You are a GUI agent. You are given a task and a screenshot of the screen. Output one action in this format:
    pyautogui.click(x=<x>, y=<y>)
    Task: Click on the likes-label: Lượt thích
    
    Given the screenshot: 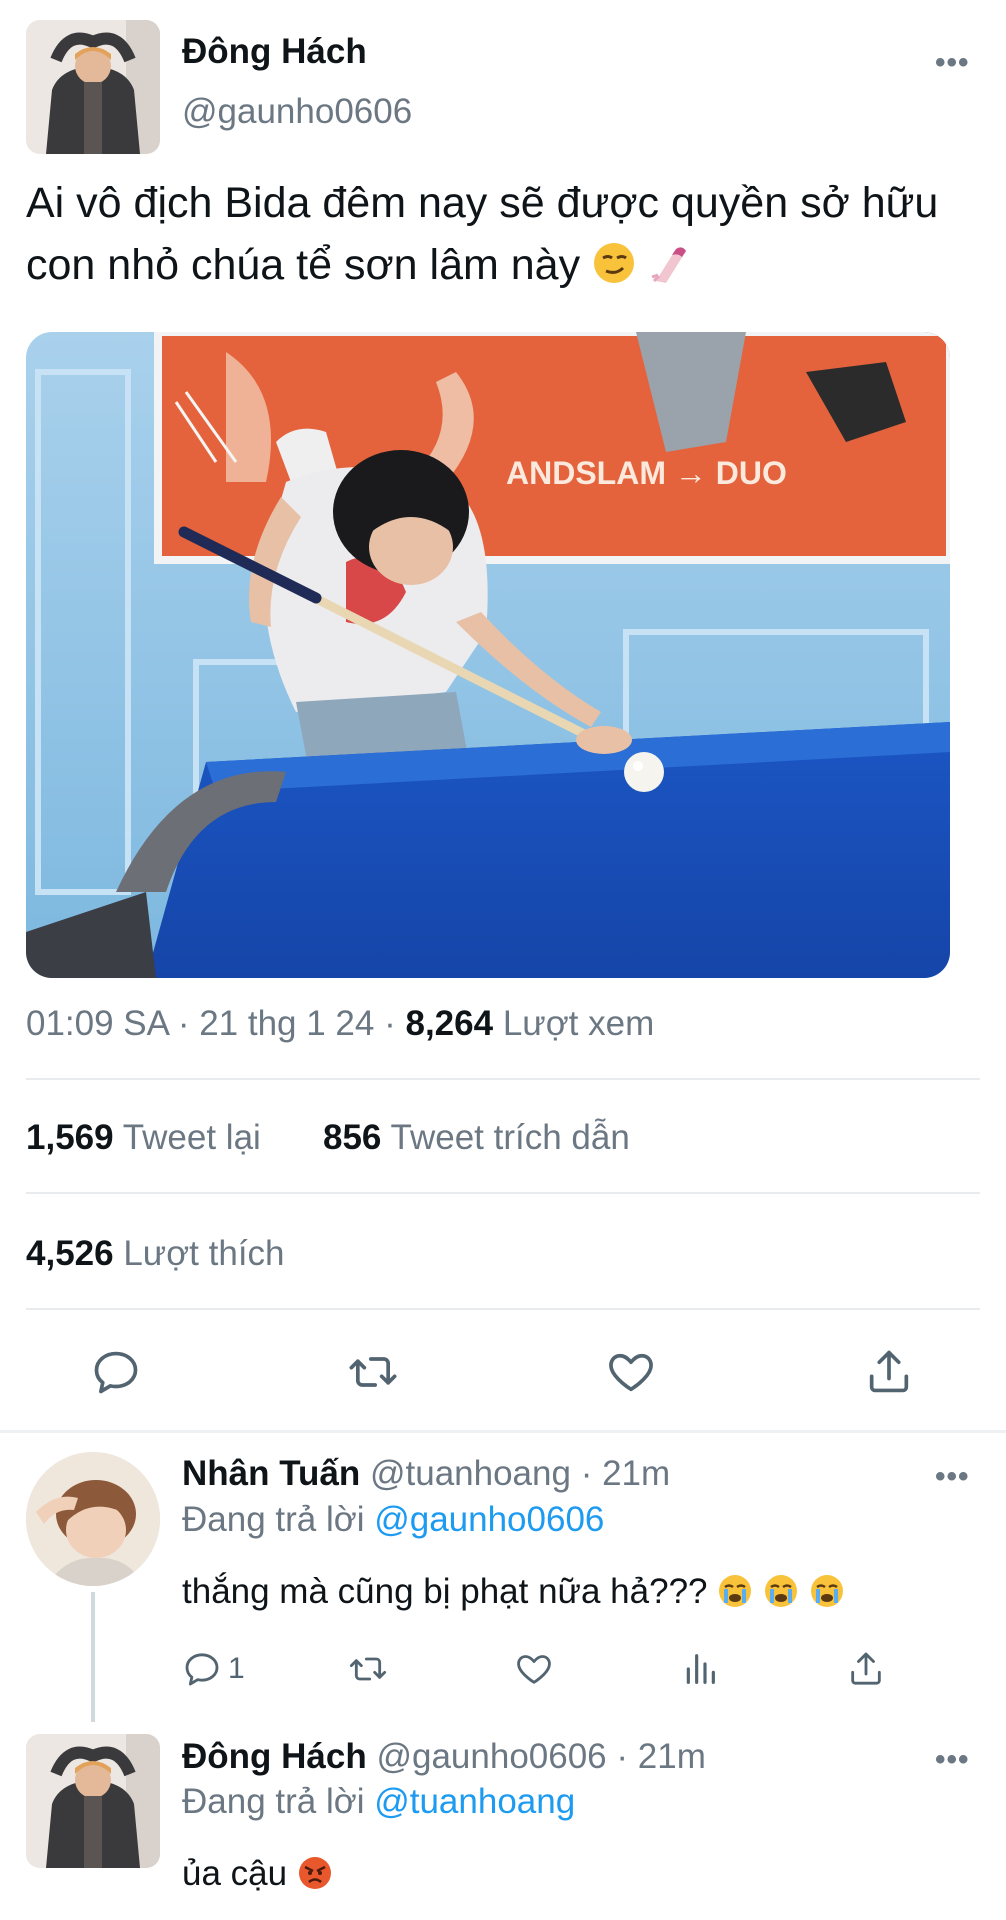 What is the action you would take?
    pyautogui.click(x=204, y=1253)
    